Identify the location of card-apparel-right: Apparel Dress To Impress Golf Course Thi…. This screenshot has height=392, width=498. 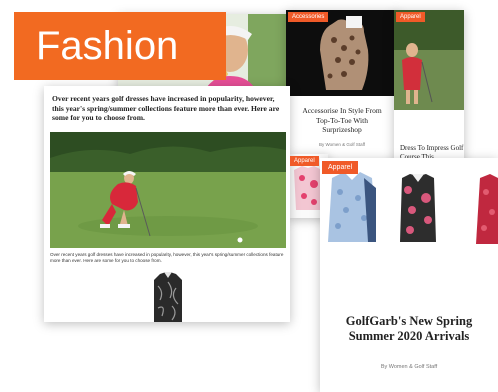
(429, 95).